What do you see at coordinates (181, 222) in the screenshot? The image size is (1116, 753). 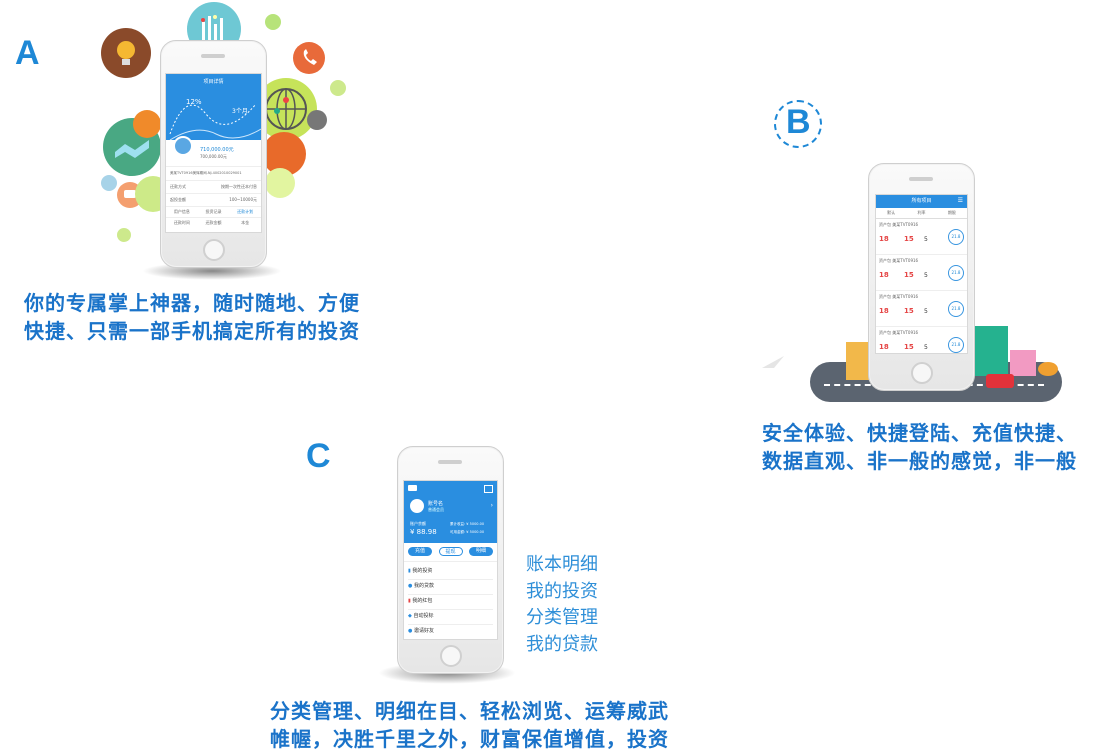 I see `col-repay-time: 还款时间` at bounding box center [181, 222].